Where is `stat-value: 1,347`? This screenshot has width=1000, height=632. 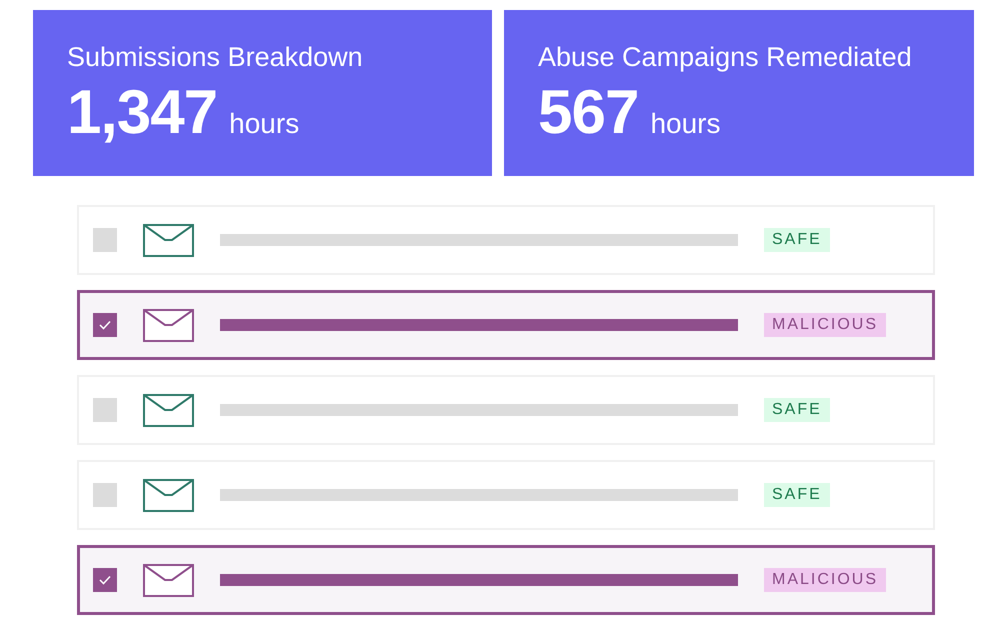 stat-value: 1,347 is located at coordinates (142, 112).